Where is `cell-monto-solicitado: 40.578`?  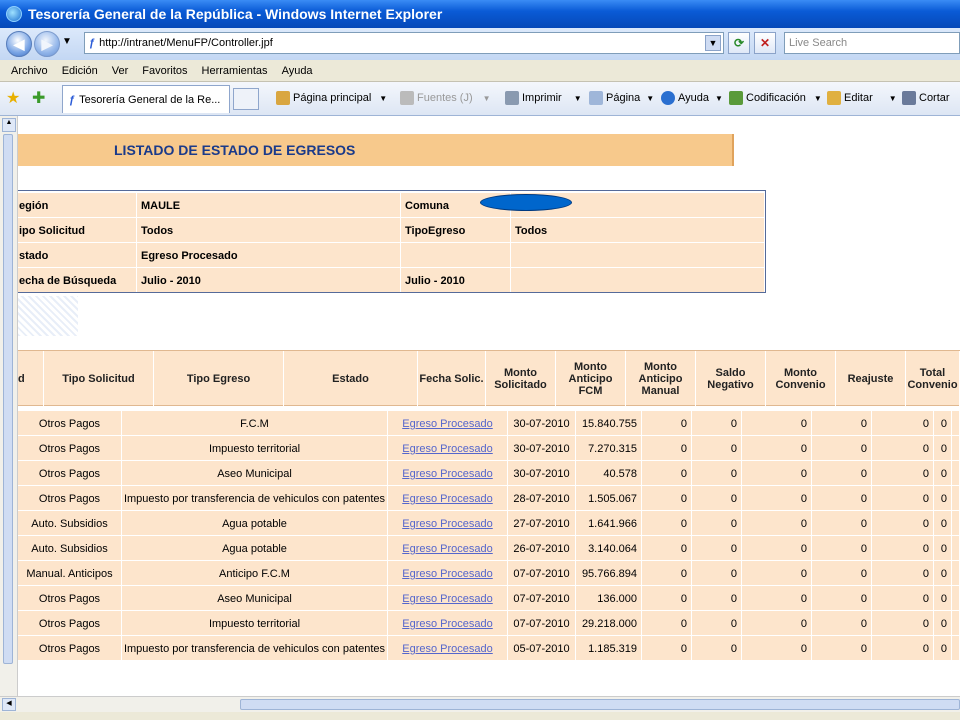
cell-monto-solicitado: 40.578 is located at coordinates (609, 473).